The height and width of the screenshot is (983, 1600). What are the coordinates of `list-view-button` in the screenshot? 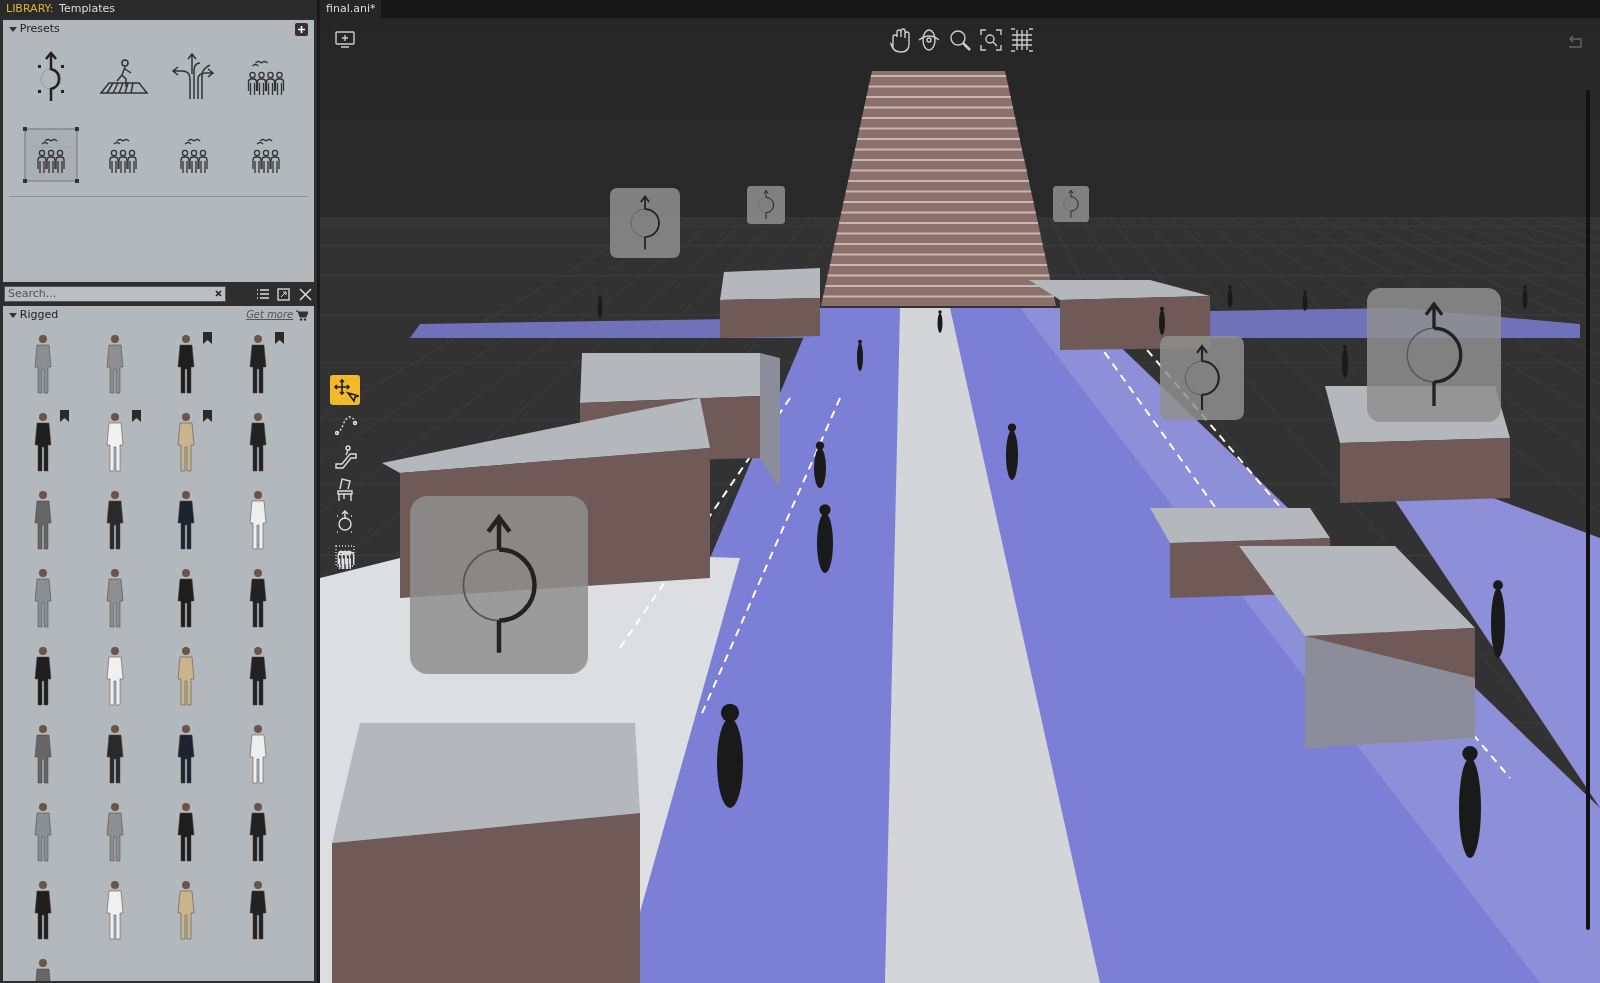 It's located at (262, 294).